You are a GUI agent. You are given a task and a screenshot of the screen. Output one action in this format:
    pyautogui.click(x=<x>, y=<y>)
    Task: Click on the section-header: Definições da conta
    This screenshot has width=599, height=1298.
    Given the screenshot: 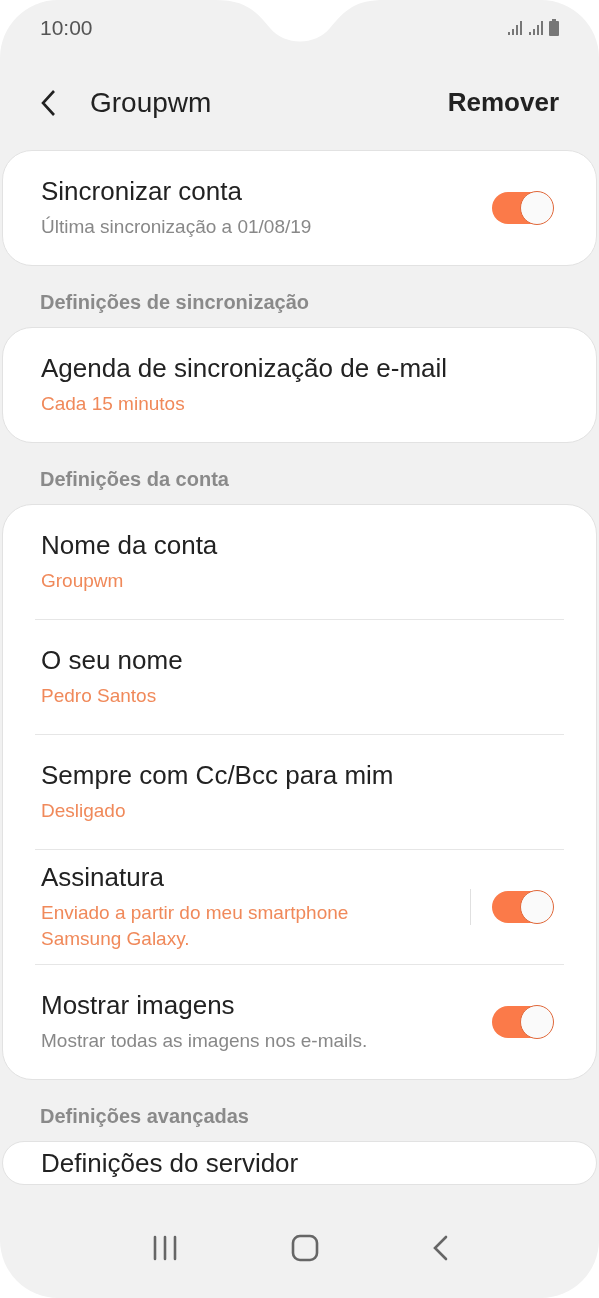 What is the action you would take?
    pyautogui.click(x=134, y=479)
    